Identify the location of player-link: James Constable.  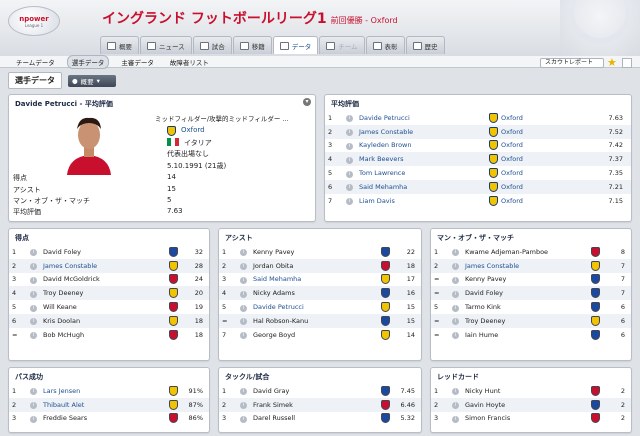
(421, 131).